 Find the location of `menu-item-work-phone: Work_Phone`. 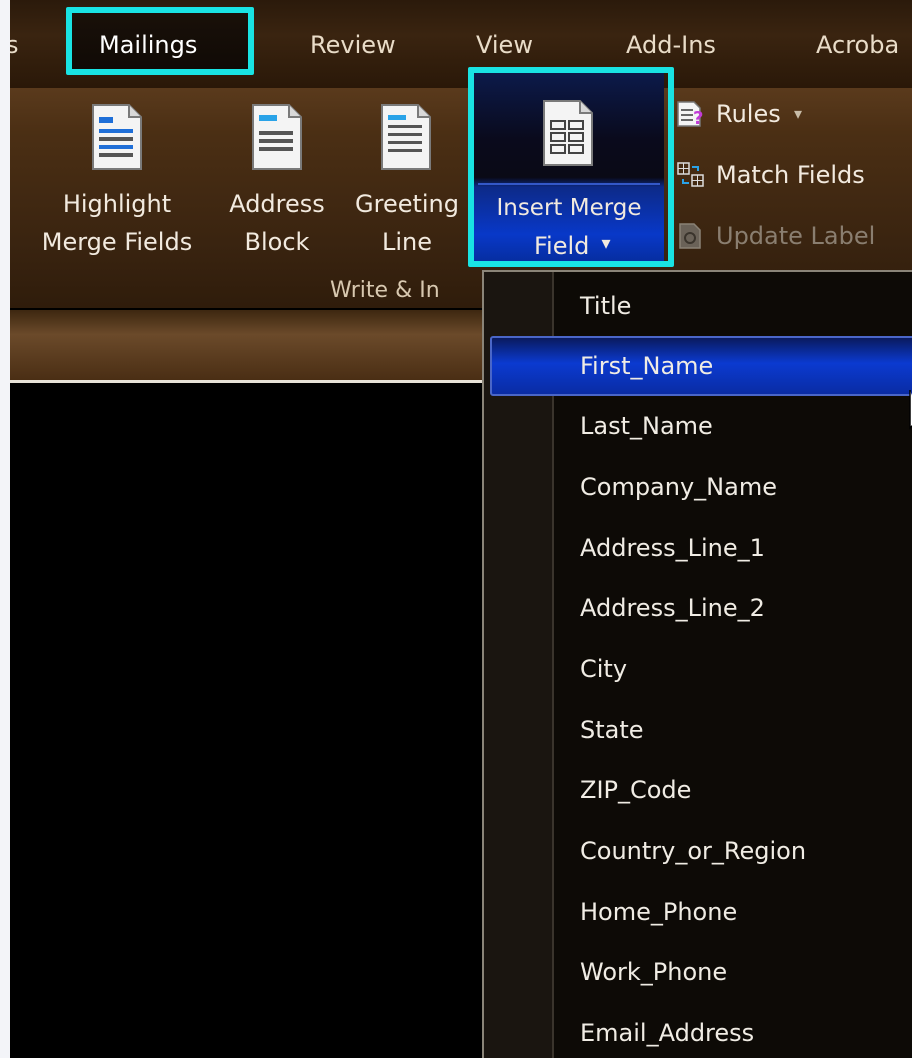

menu-item-work-phone: Work_Phone is located at coordinates (698, 972).